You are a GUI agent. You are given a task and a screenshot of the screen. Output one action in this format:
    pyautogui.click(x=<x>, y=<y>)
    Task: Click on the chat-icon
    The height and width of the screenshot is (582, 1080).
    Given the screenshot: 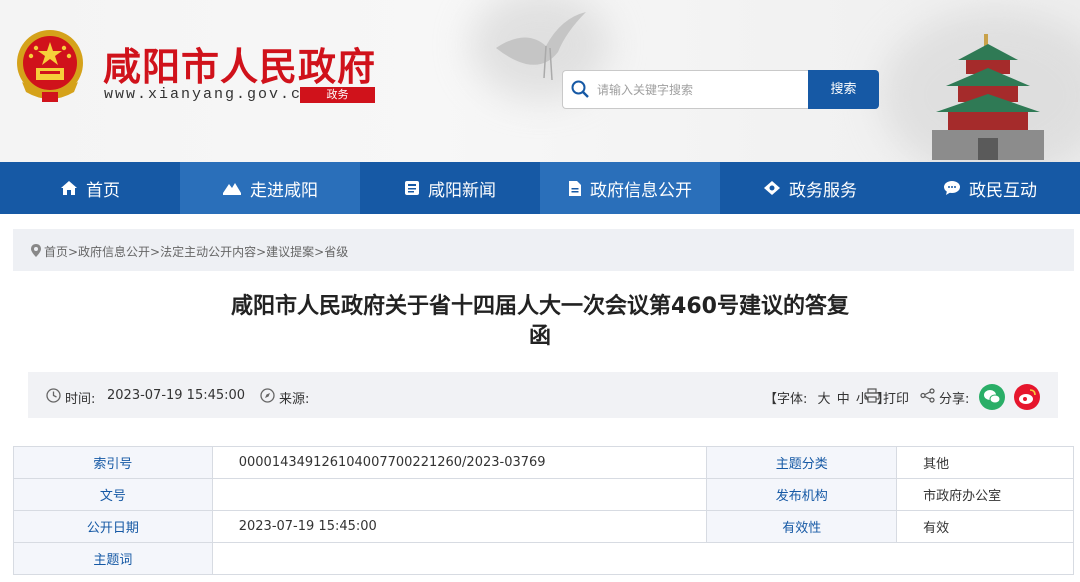 What is the action you would take?
    pyautogui.click(x=952, y=188)
    